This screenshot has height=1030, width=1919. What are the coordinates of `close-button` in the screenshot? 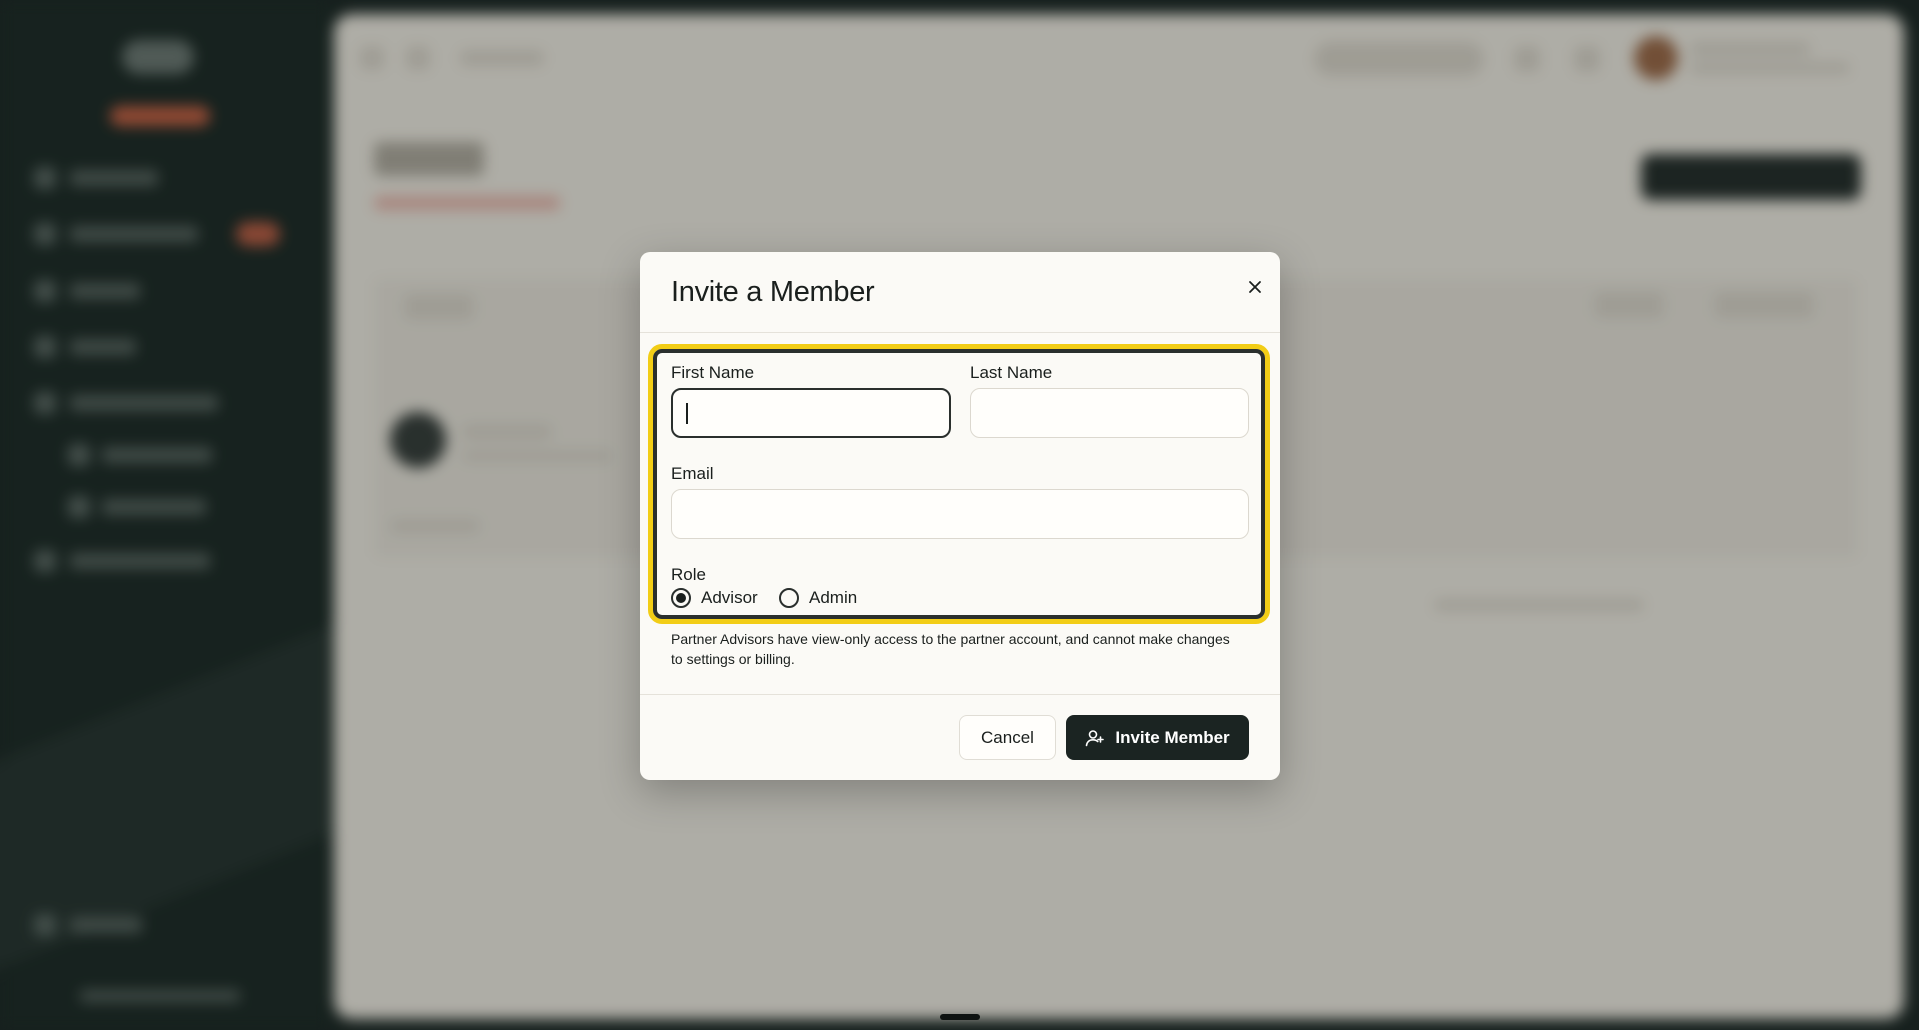 It's located at (1255, 287).